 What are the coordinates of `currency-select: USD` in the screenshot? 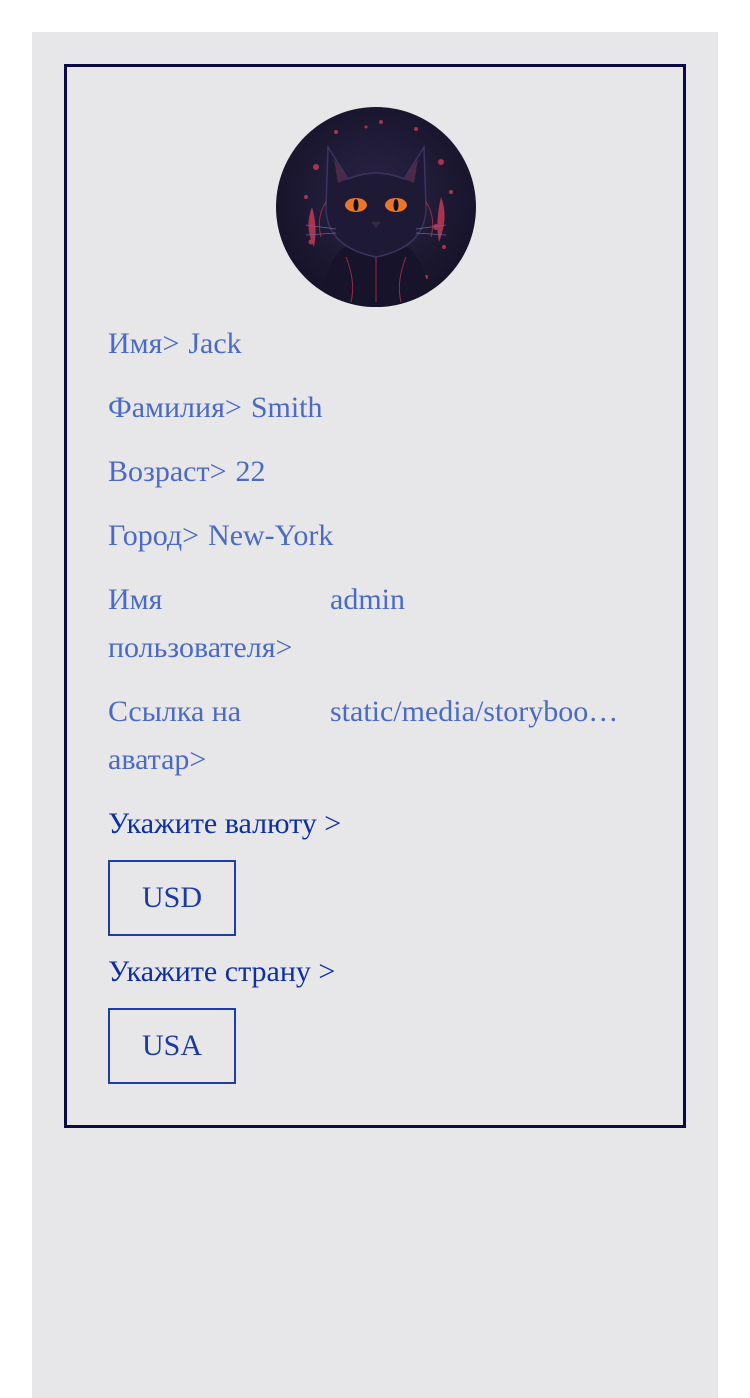 It's located at (172, 898).